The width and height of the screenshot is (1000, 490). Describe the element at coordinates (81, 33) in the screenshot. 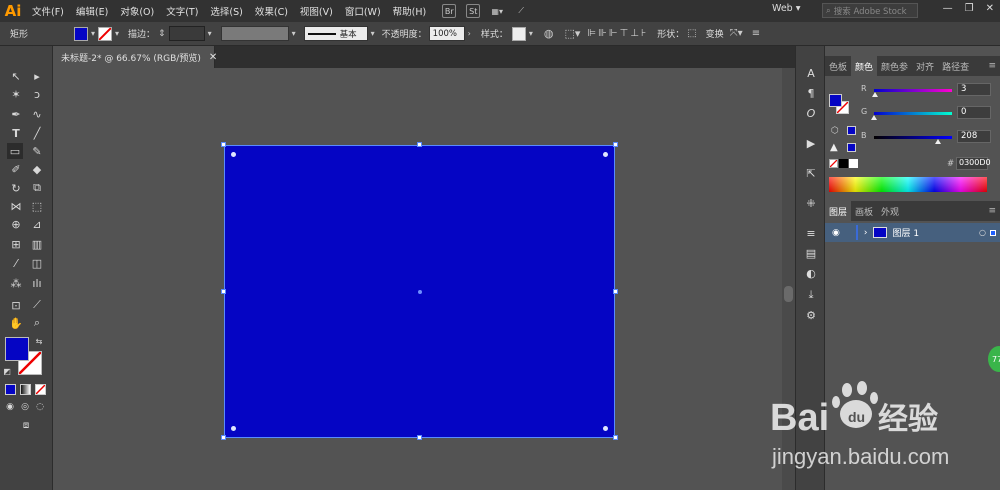

I see `fill-swatch` at that location.